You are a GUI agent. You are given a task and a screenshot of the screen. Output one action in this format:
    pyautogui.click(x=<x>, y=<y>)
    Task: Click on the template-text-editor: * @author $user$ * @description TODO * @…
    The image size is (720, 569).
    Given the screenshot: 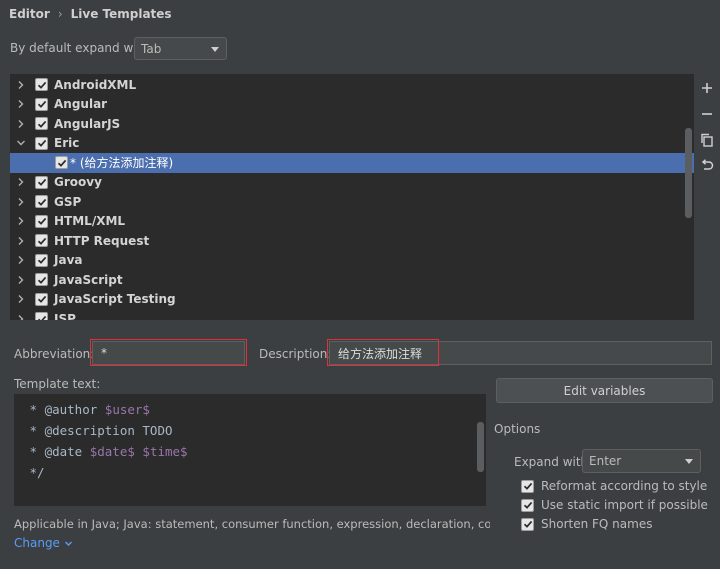 What is the action you would take?
    pyautogui.click(x=250, y=450)
    